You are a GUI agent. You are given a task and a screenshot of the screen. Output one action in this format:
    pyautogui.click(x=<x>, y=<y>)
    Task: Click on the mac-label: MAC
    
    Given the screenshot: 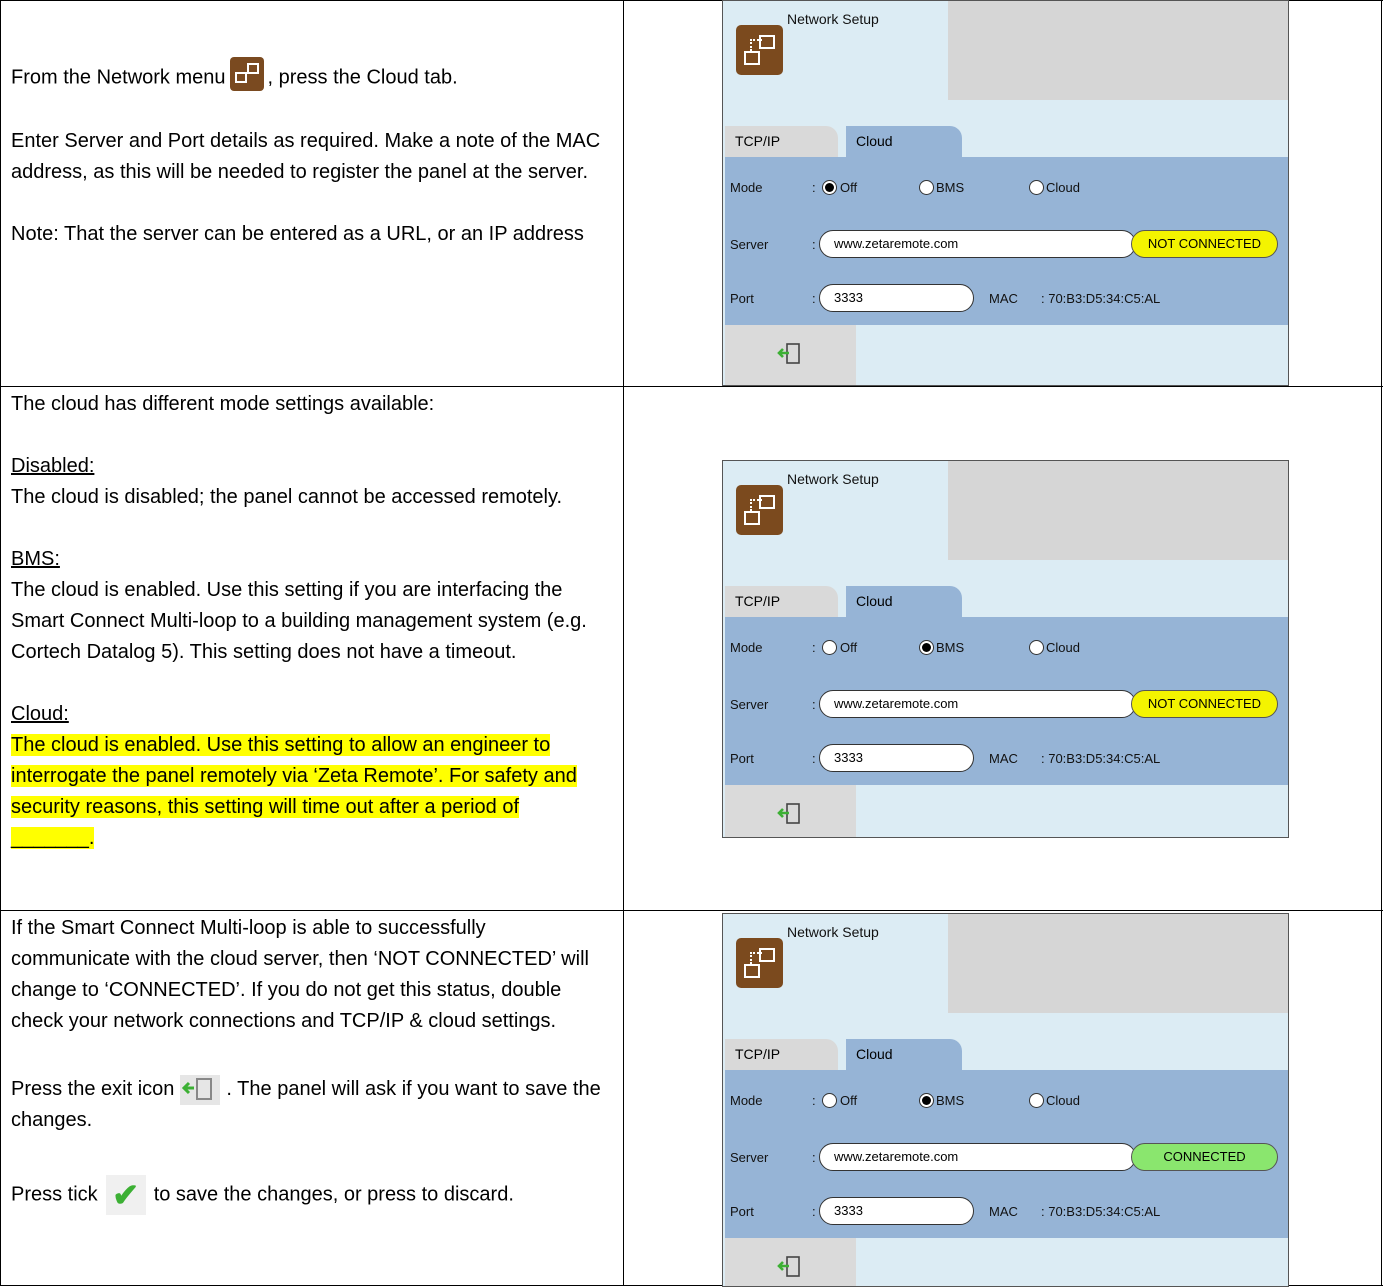 What is the action you would take?
    pyautogui.click(x=1003, y=1211)
    